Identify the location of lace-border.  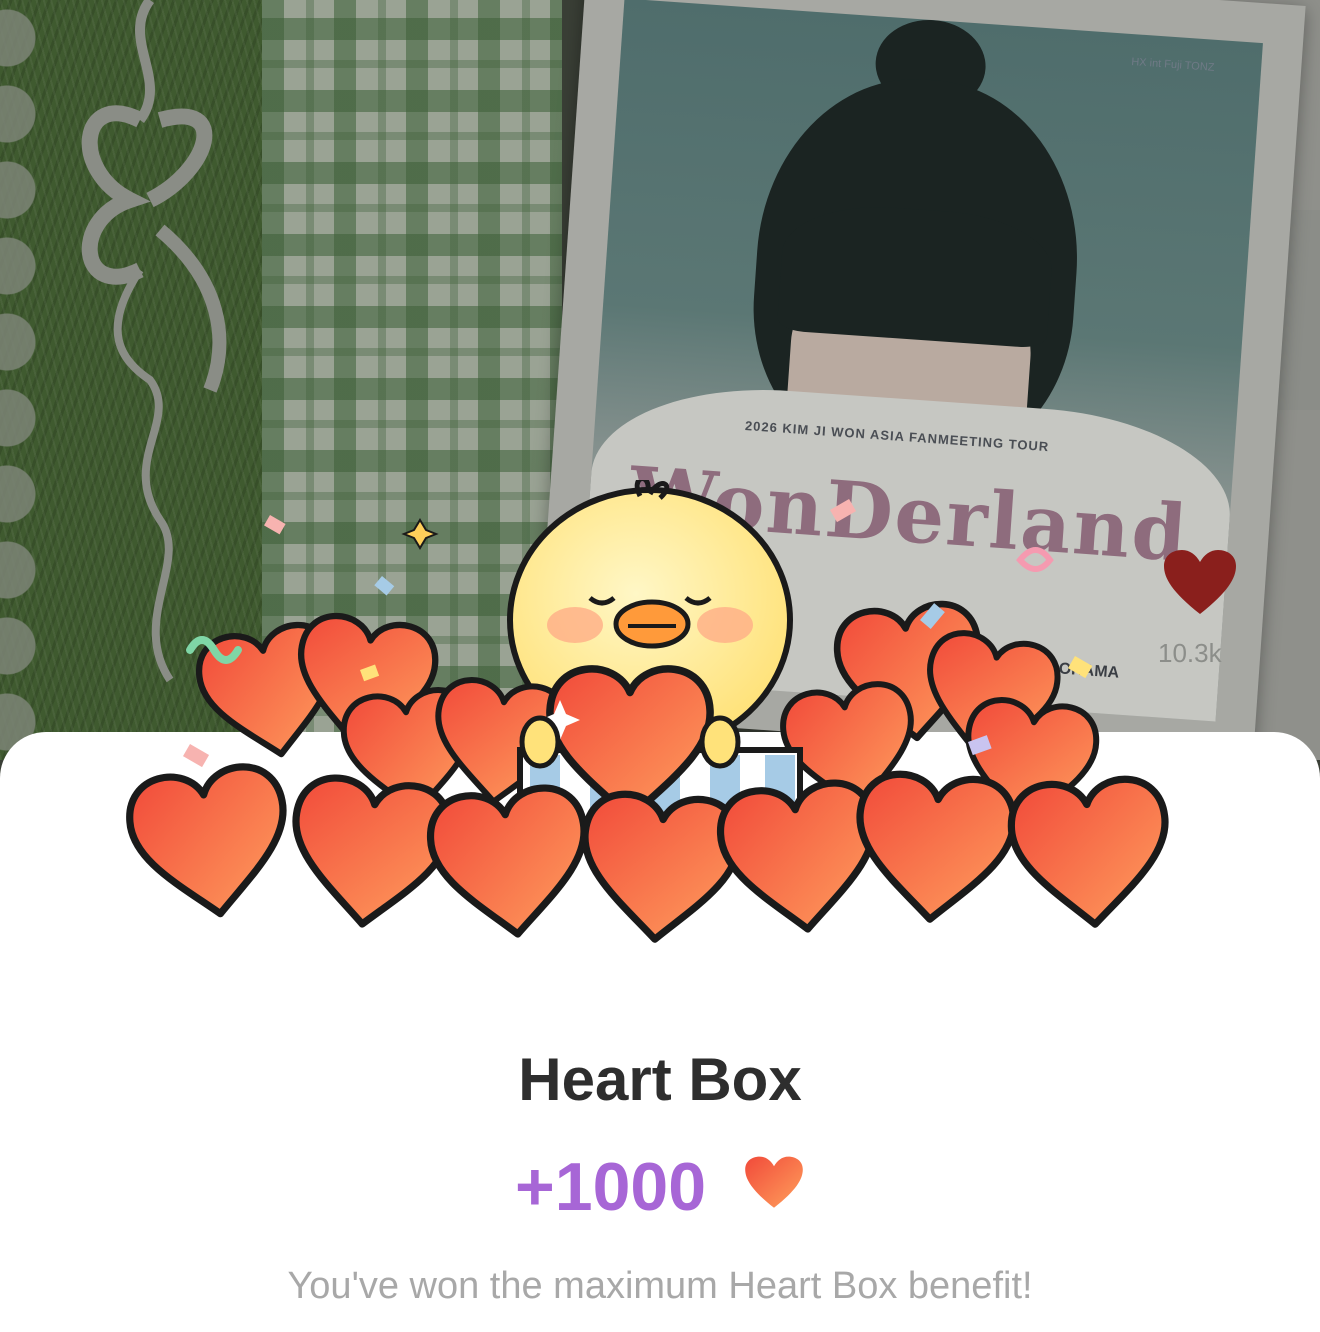
(21, 380).